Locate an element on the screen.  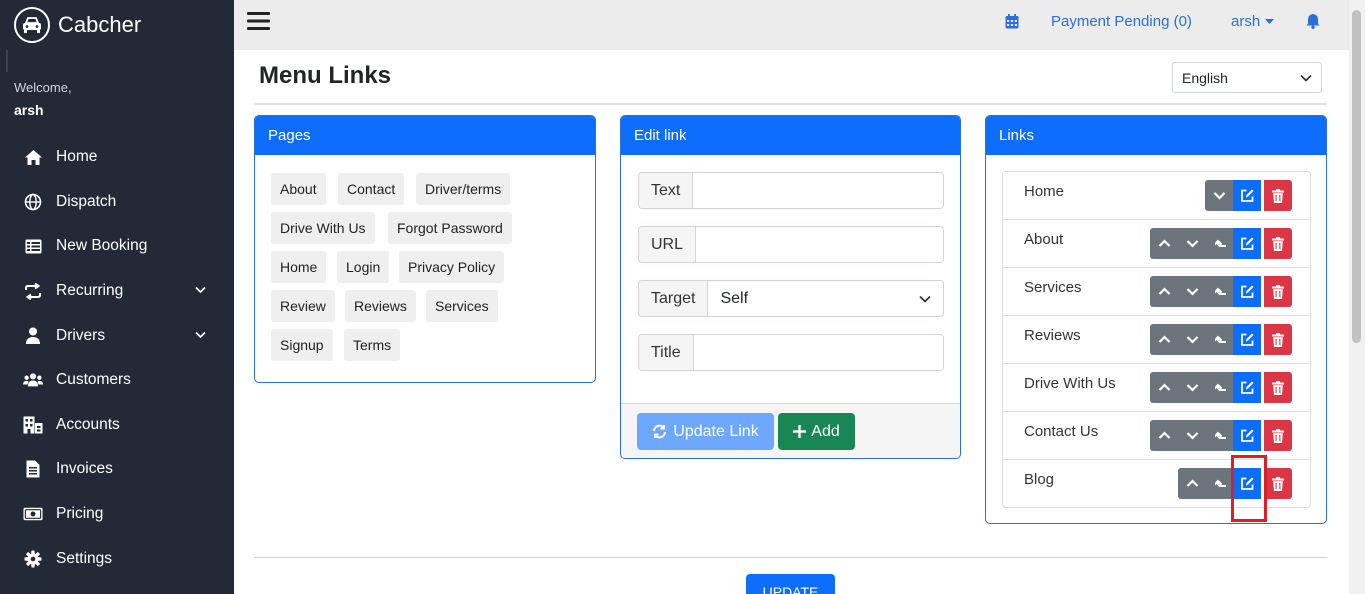
page-chip-privacy-policy: Privacy Policy is located at coordinates (452, 267).